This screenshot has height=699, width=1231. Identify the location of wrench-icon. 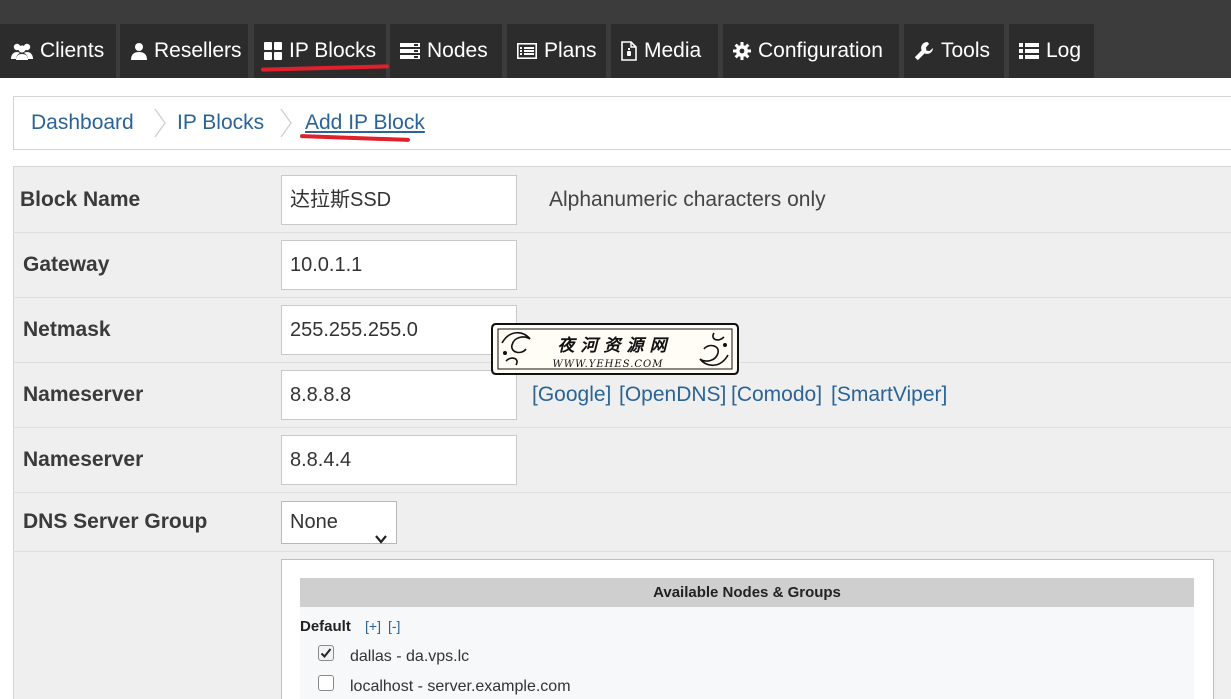
(924, 51).